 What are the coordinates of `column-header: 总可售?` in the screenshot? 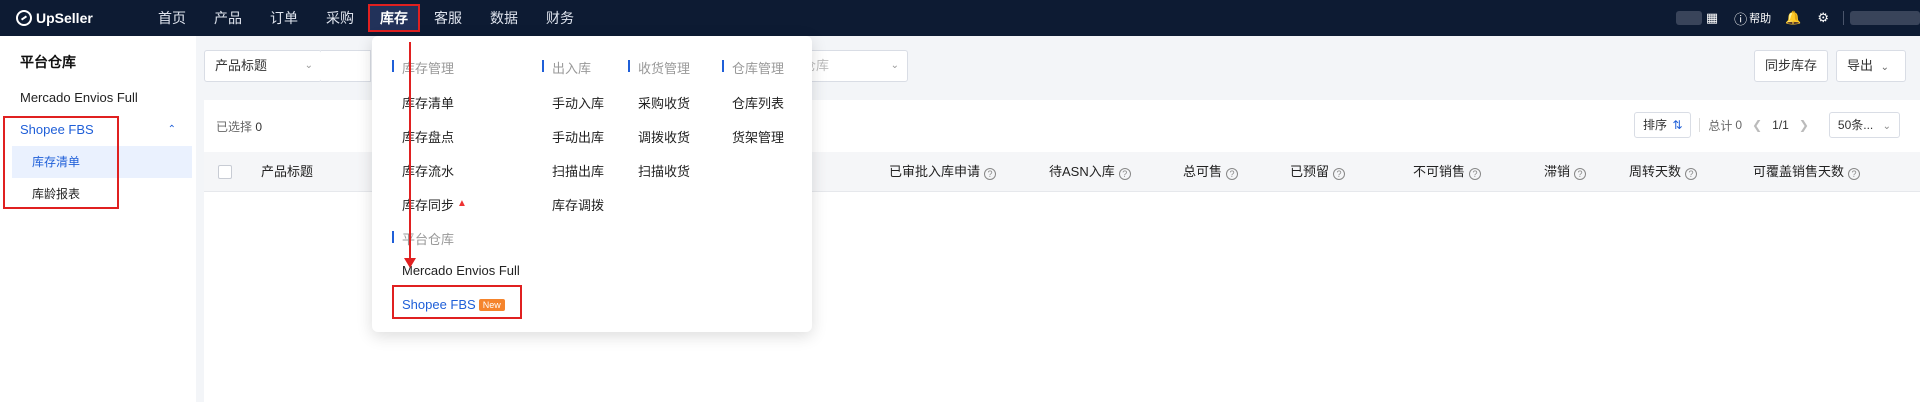 It's located at (1211, 172).